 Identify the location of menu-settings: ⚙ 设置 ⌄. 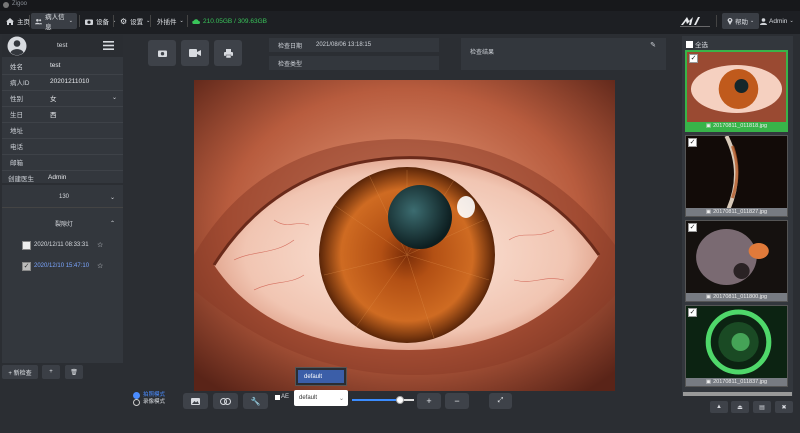
(135, 21).